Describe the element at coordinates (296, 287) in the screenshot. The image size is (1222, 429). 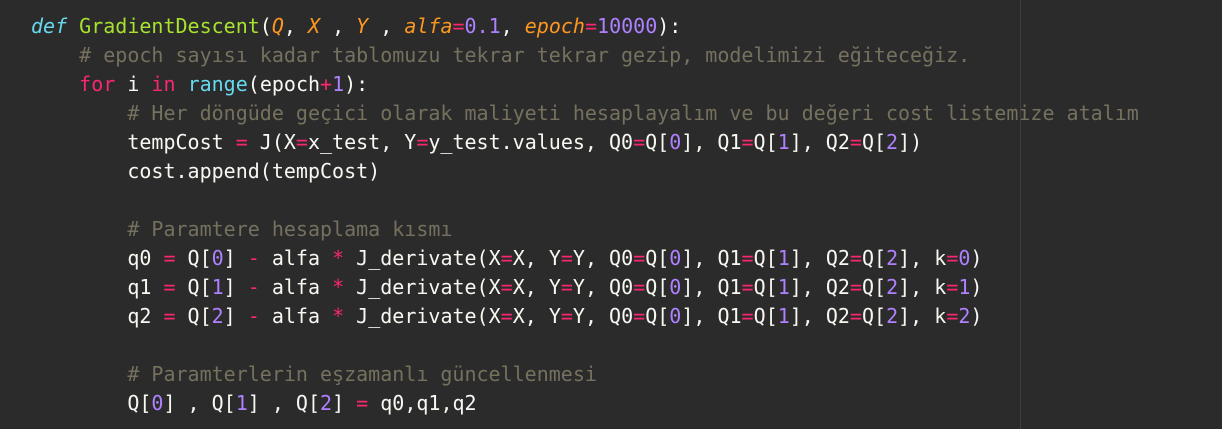
I see `code-text: alfa` at that location.